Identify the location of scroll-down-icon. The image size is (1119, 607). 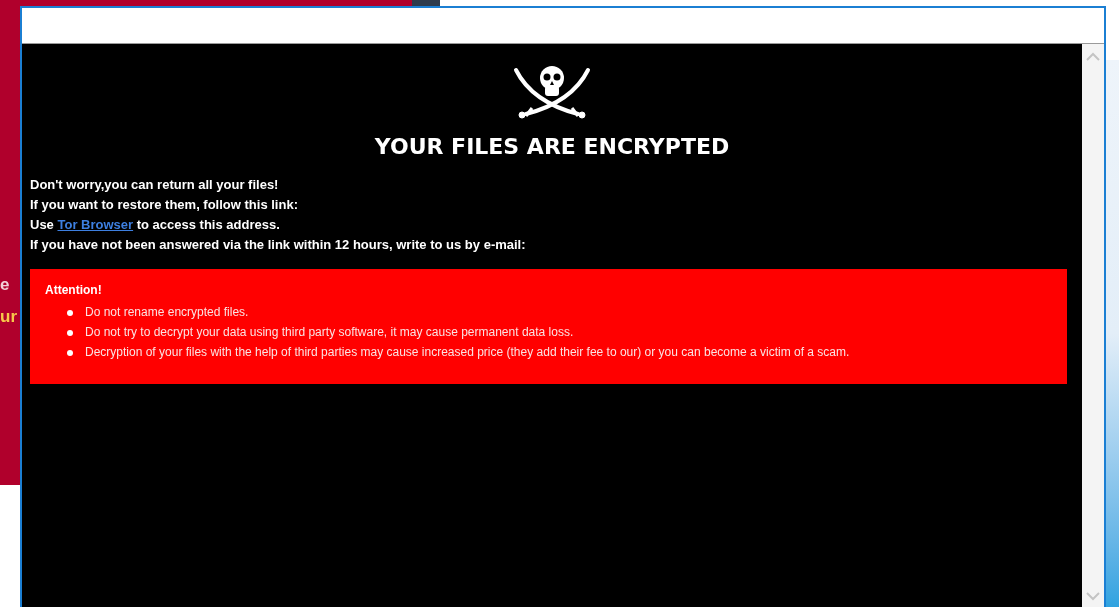
(1093, 596).